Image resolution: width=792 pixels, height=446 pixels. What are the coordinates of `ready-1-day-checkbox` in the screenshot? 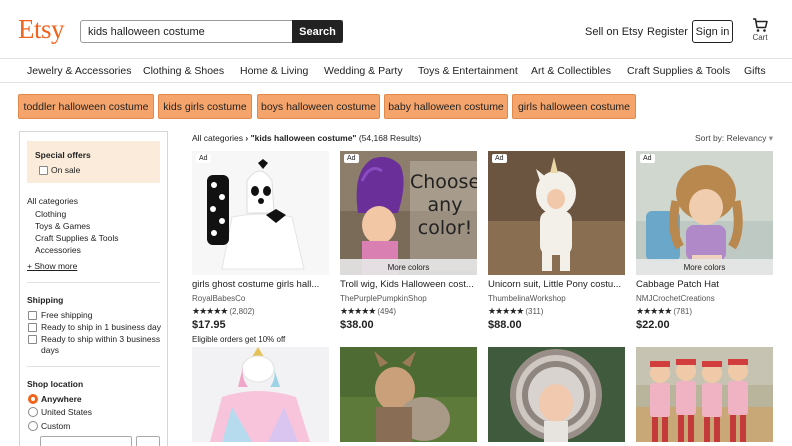 It's located at (32, 327).